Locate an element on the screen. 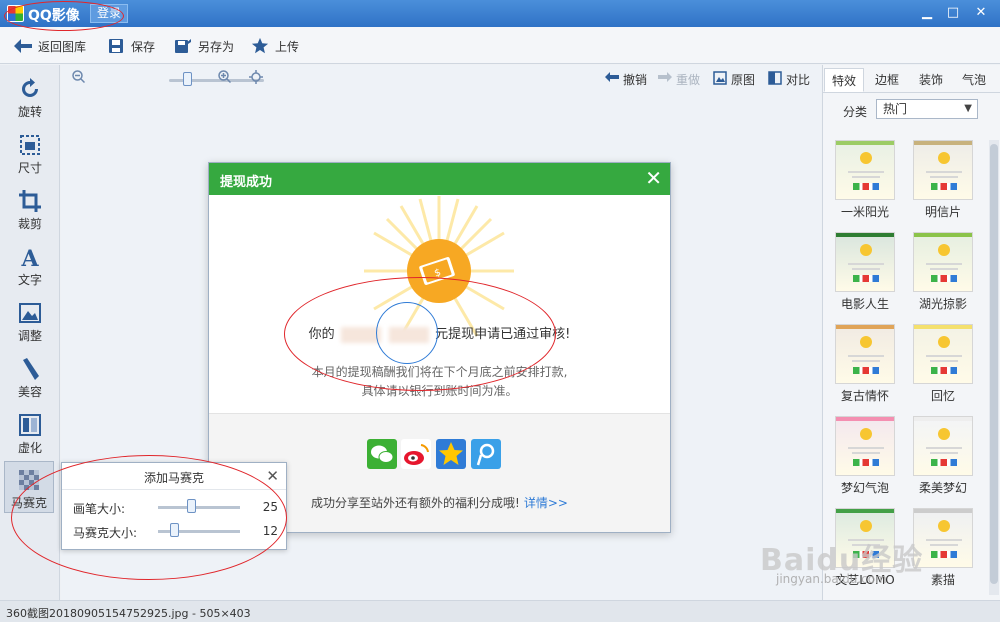 The image size is (1000, 622). template-scrollbar is located at coordinates (994, 367).